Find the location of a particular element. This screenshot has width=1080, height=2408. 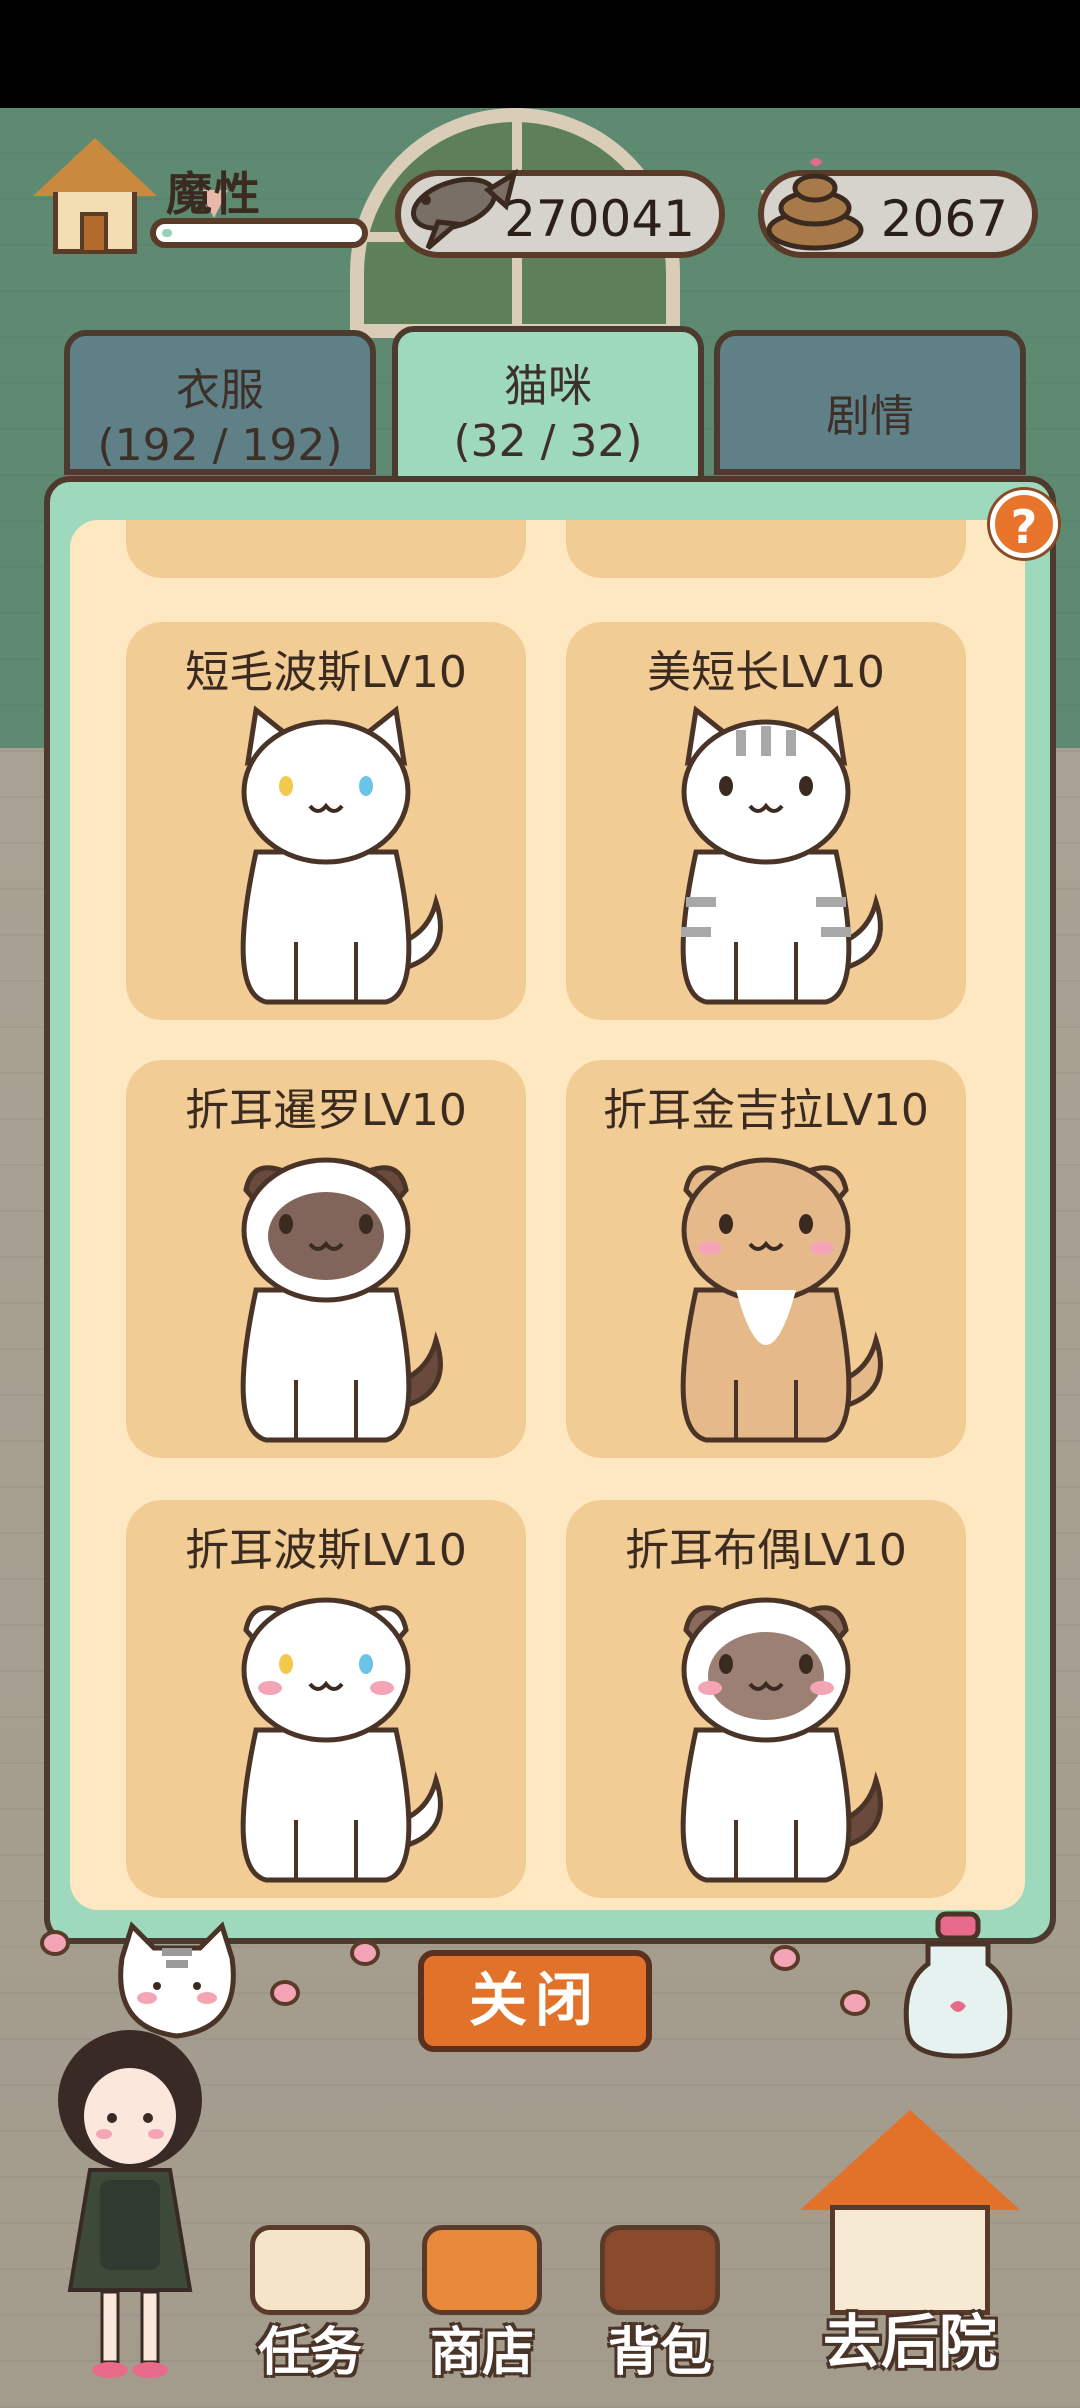

cat-name: 短毛波斯LV10 is located at coordinates (326, 672).